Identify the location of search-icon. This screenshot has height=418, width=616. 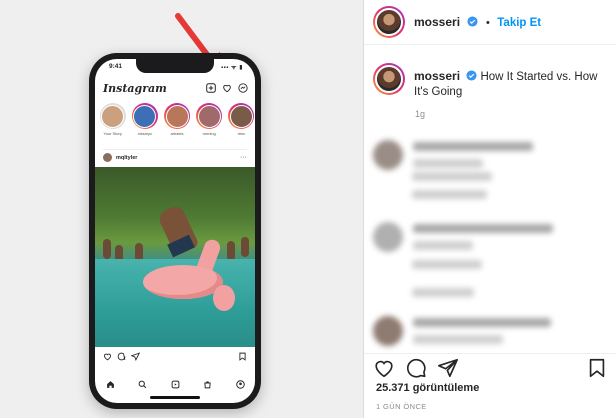
(143, 384).